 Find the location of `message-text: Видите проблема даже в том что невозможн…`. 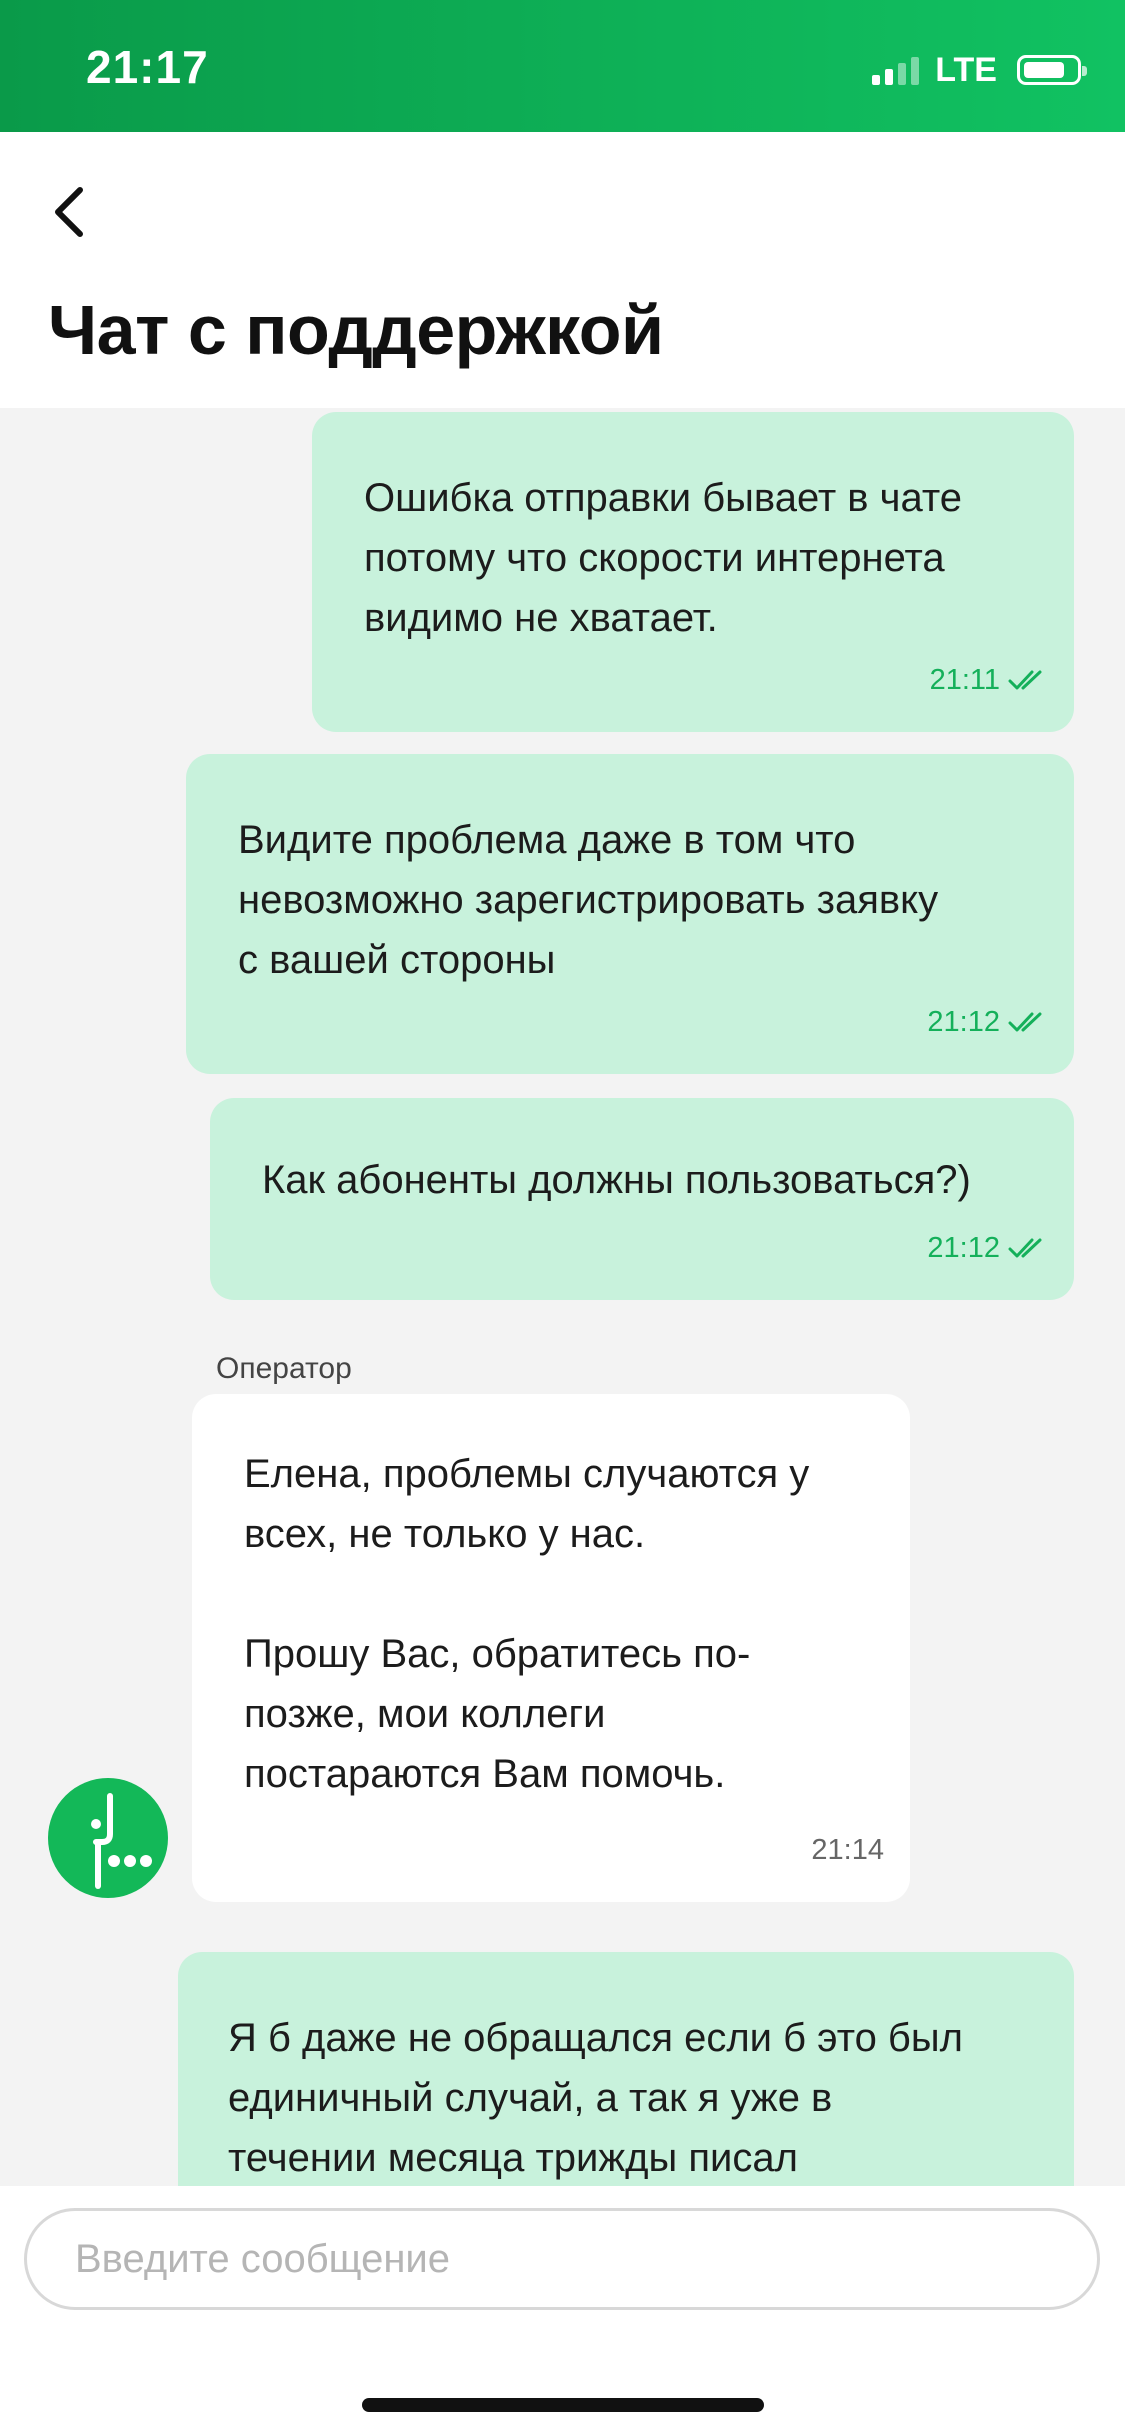

message-text: Видите проблема даже в том что невозможн… is located at coordinates (588, 900).